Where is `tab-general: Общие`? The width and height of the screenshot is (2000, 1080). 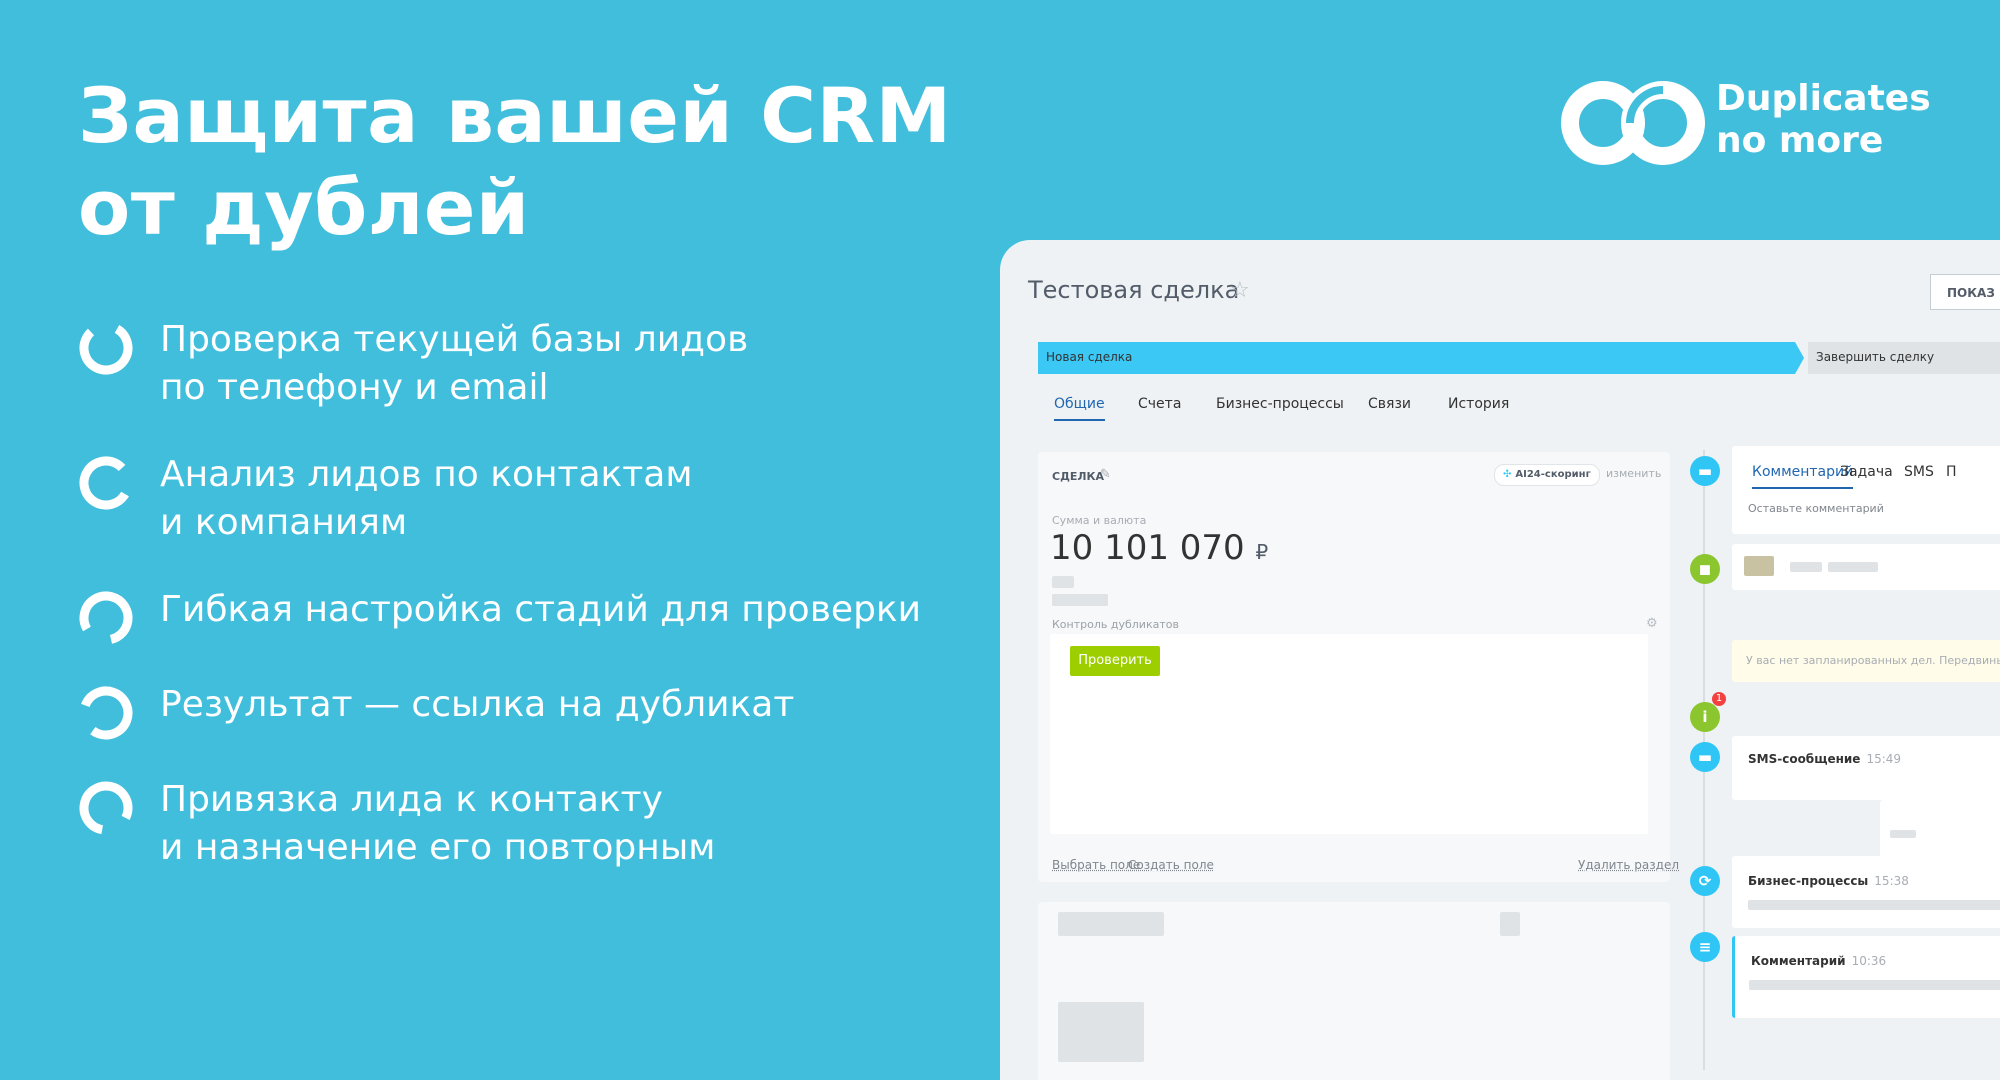 tab-general: Общие is located at coordinates (1079, 408).